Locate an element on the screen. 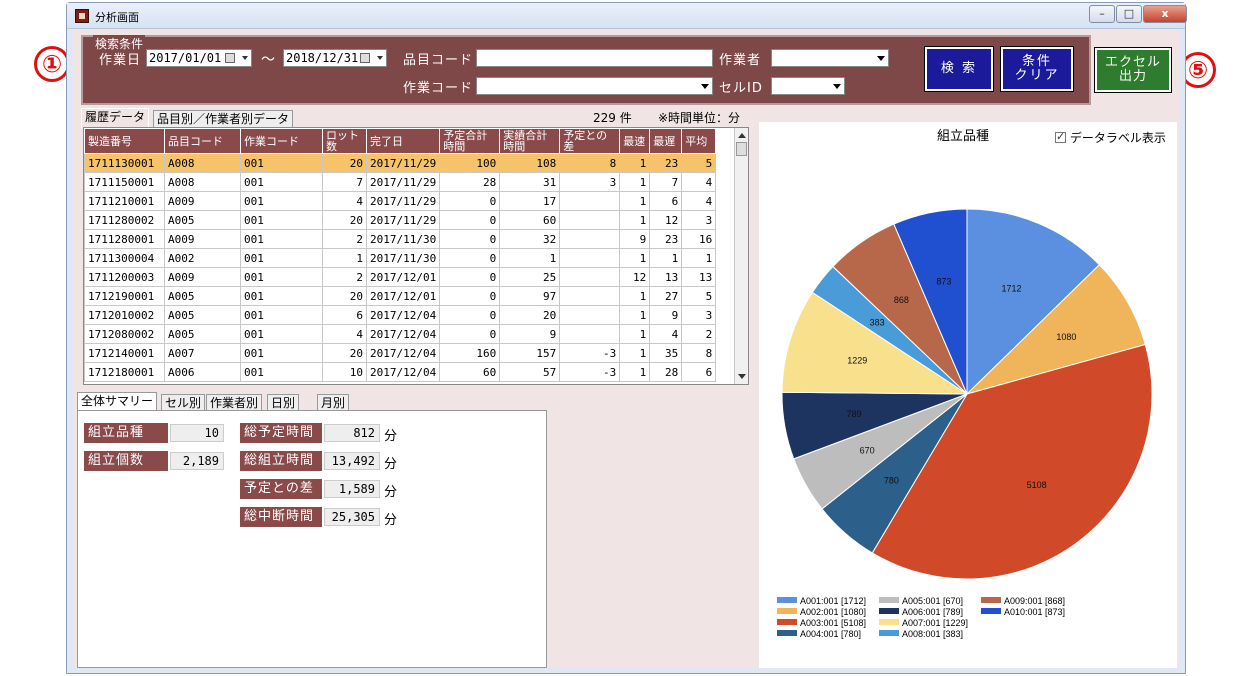 The image size is (1252, 676). work-code-select is located at coordinates (594, 86).